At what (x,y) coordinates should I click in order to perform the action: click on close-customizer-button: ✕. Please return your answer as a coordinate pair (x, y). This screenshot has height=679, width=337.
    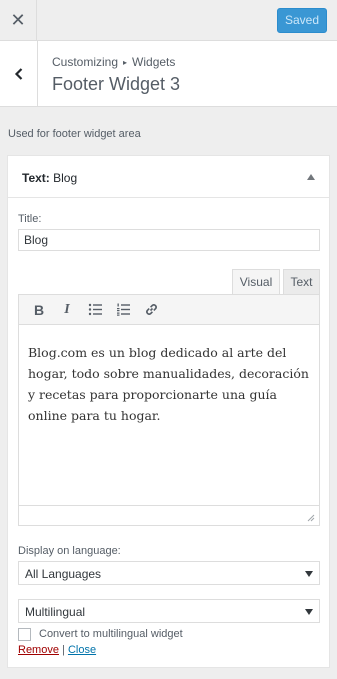
    Looking at the image, I should click on (18, 20).